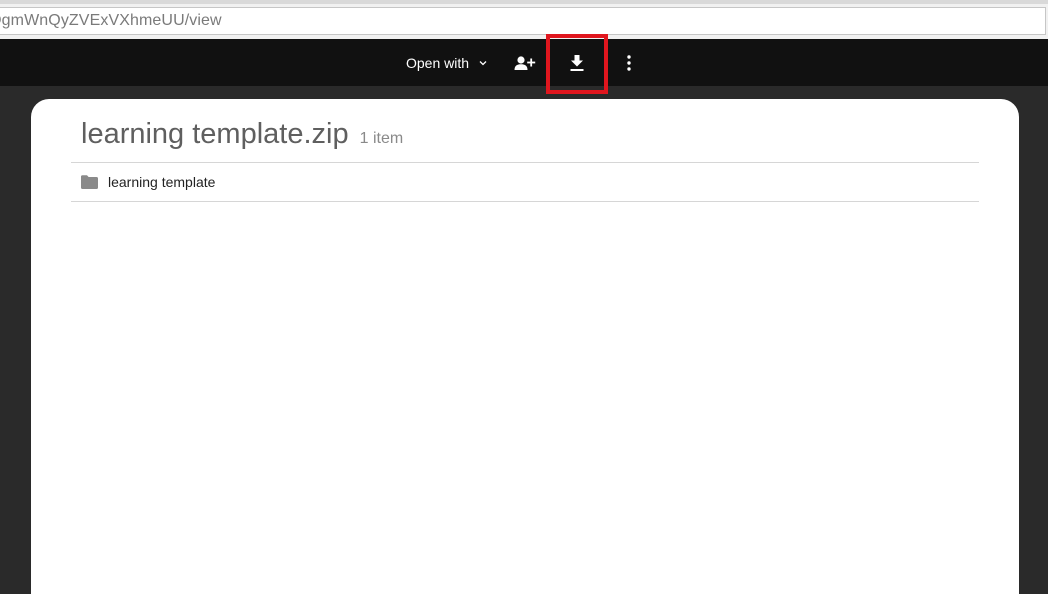  What do you see at coordinates (525, 201) in the screenshot?
I see `divider` at bounding box center [525, 201].